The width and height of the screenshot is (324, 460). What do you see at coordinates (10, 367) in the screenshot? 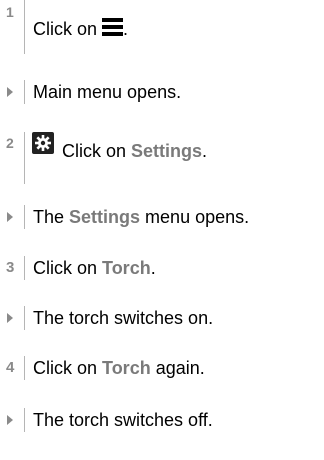
I see `step-number: 4` at bounding box center [10, 367].